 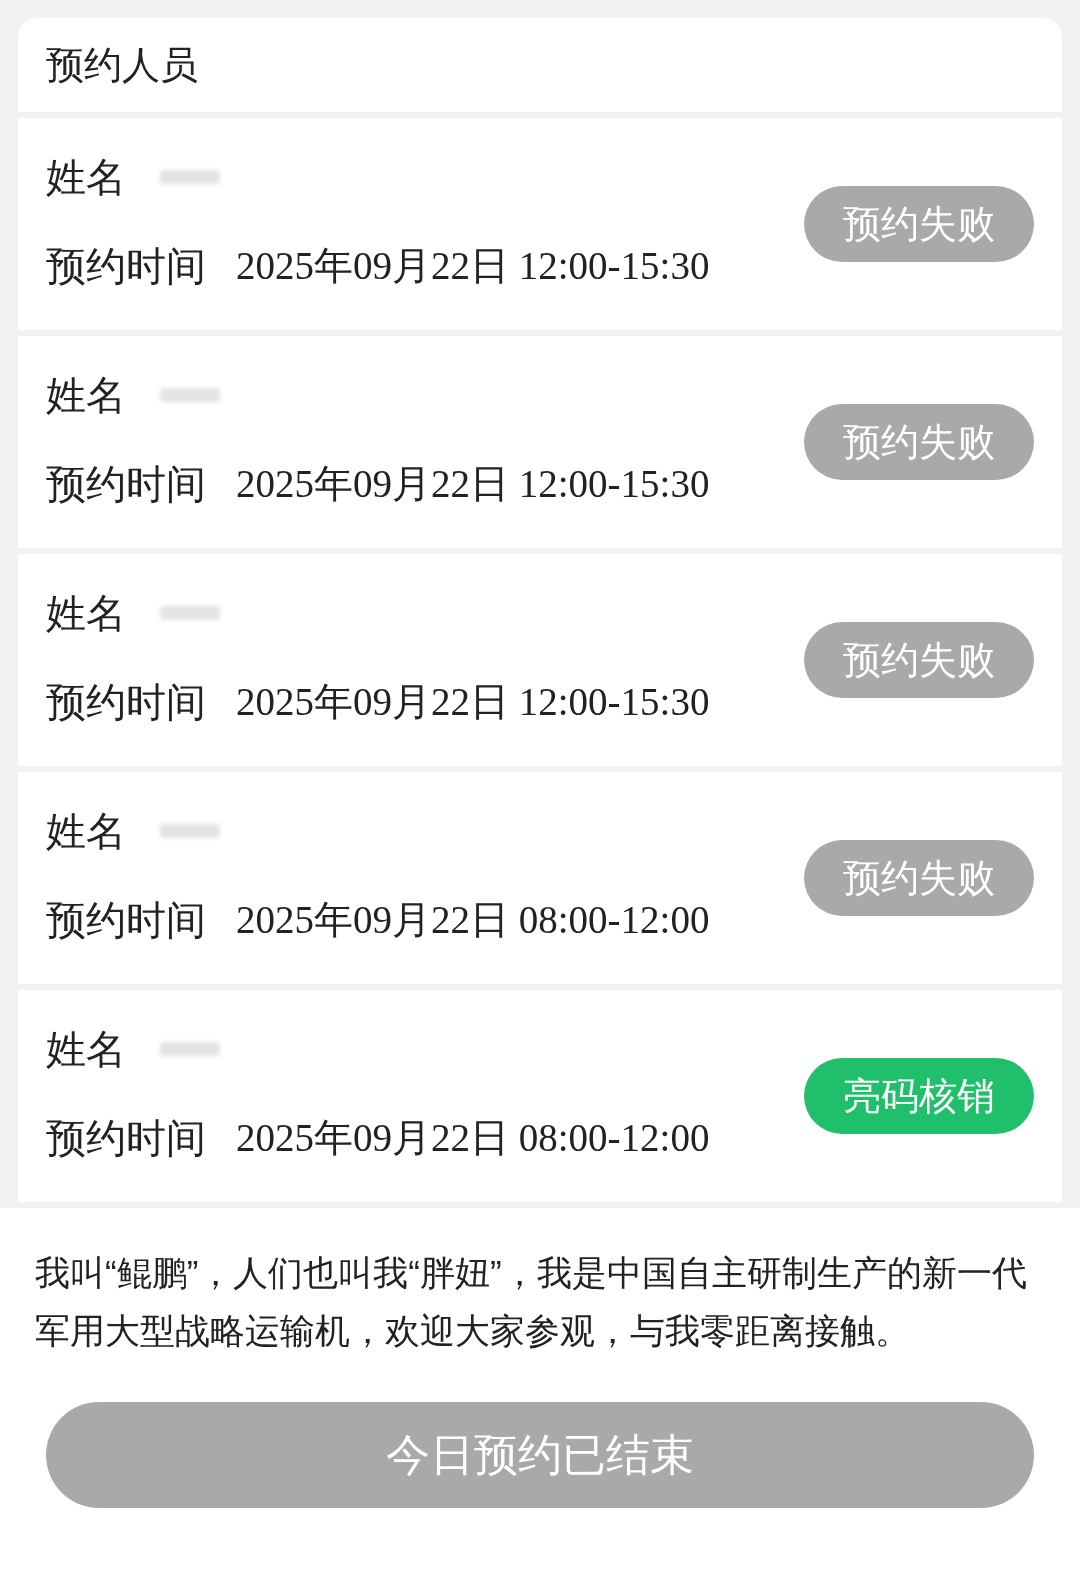 I want to click on status-button: 亮码核销, so click(x=919, y=1096).